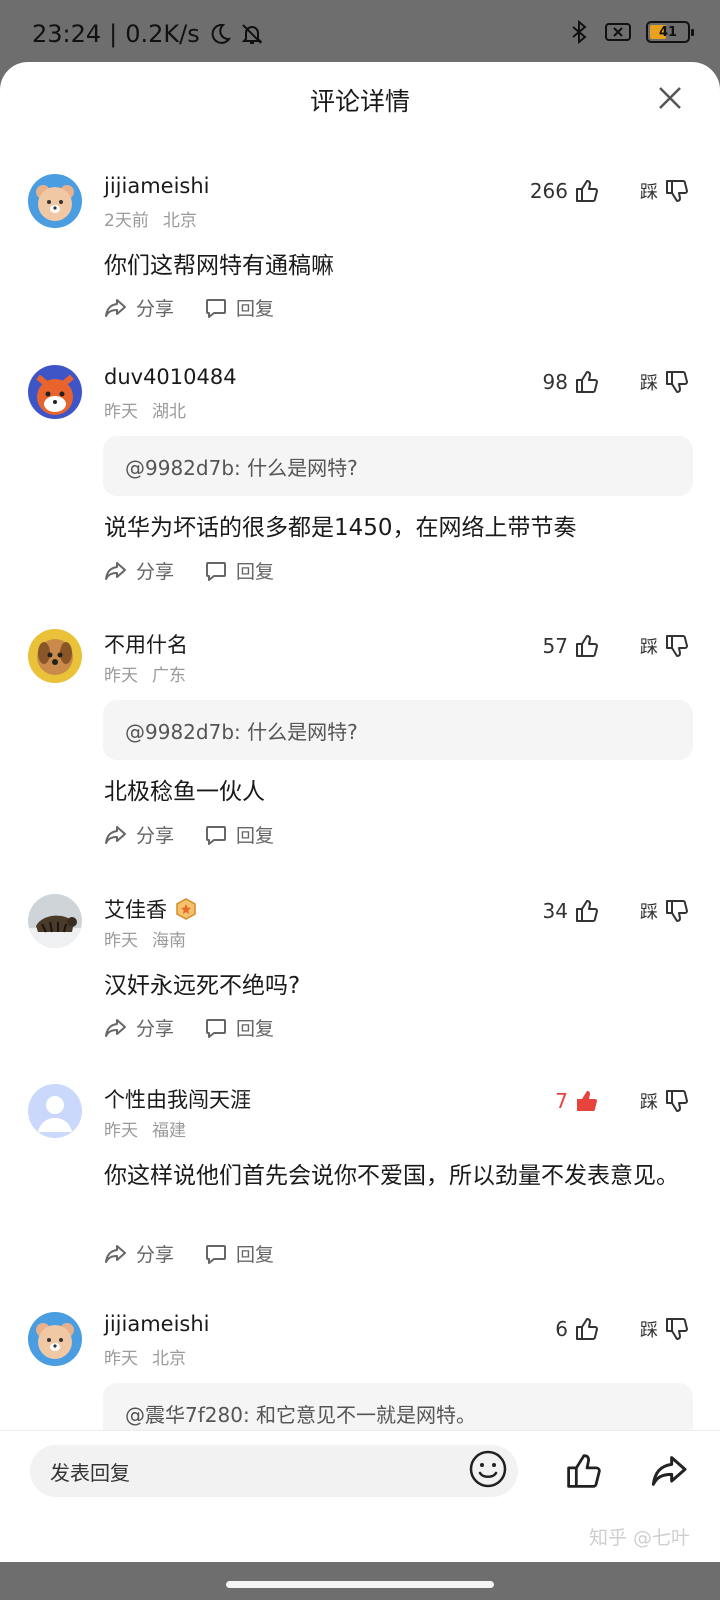 The height and width of the screenshot is (1600, 720). Describe the element at coordinates (170, 377) in the screenshot. I see `username: duv4010484` at that location.